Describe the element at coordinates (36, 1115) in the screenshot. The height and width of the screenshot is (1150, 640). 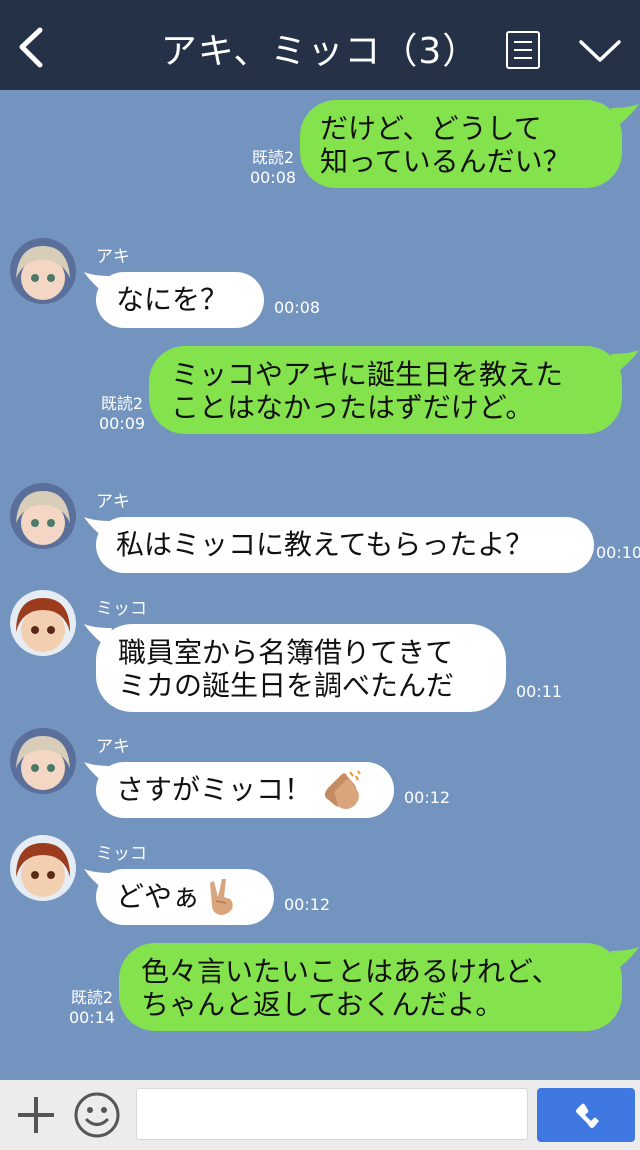
I see `plus-icon` at that location.